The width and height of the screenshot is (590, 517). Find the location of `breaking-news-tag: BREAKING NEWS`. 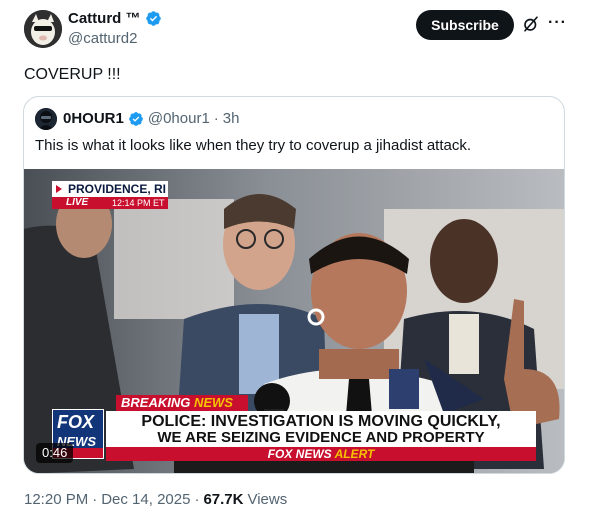

breaking-news-tag: BREAKING NEWS is located at coordinates (182, 403).